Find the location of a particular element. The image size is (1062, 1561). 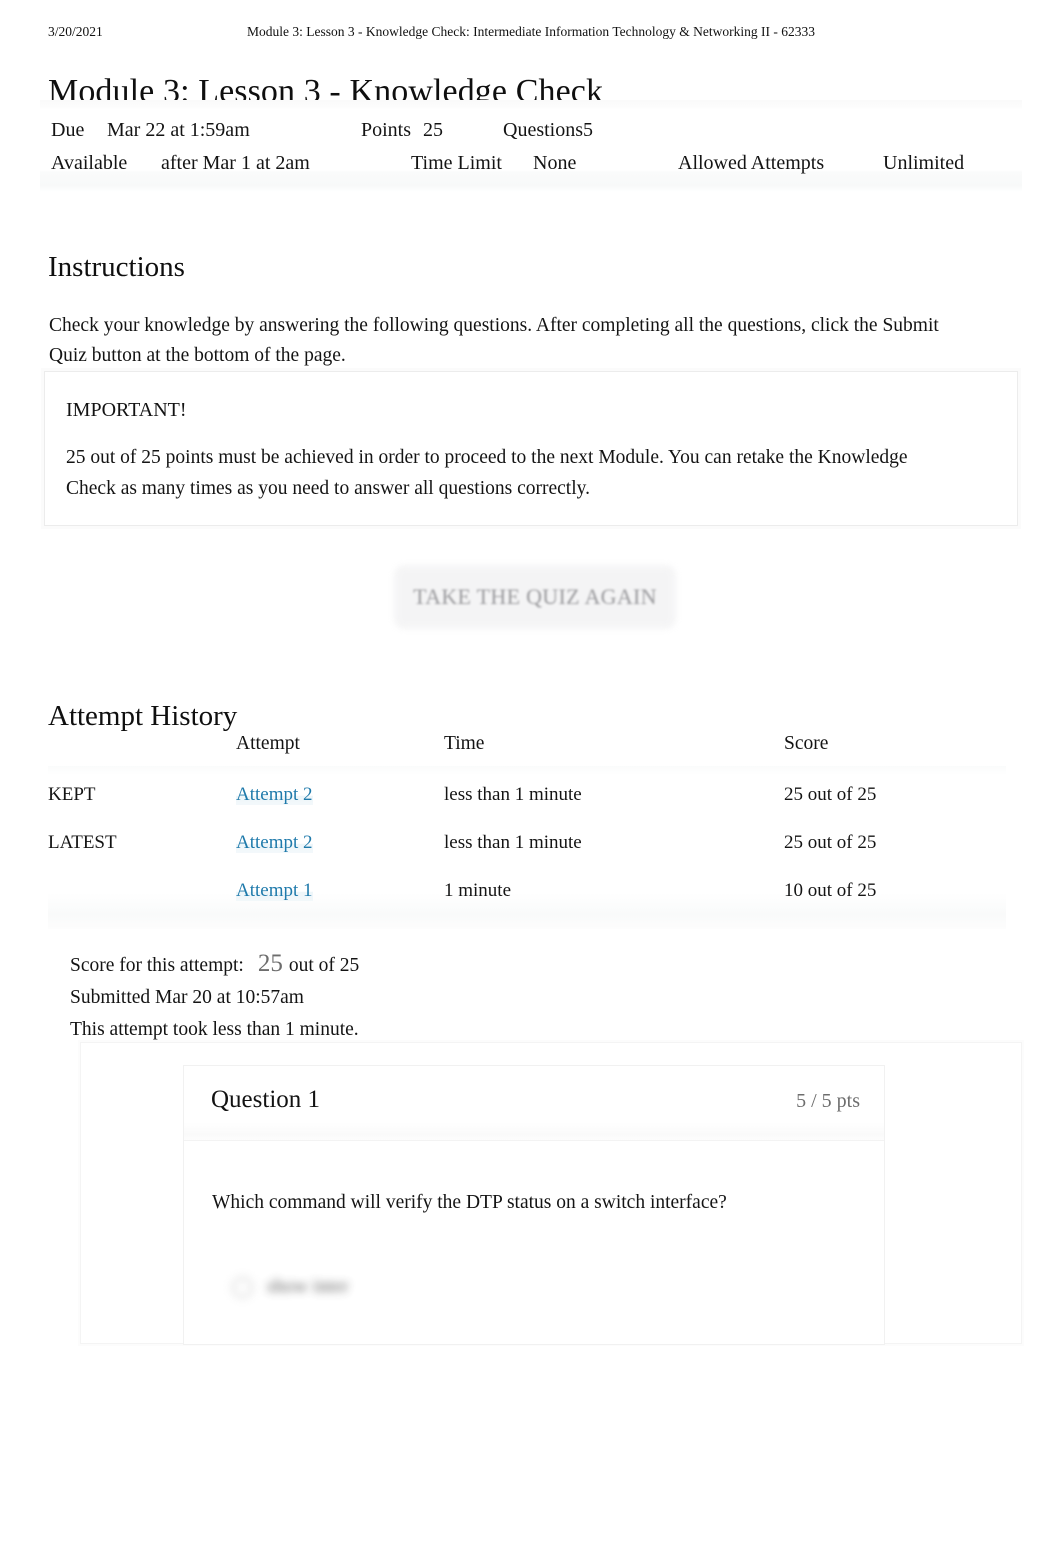

attempt-row-tag: LATEST is located at coordinates (82, 842).